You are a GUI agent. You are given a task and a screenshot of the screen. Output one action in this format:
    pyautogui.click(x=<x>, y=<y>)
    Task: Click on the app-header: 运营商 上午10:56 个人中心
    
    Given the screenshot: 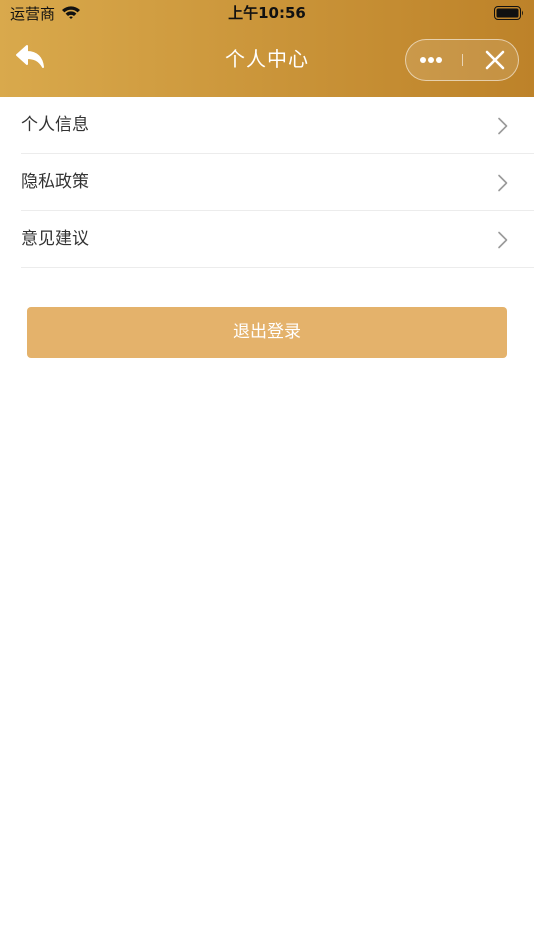 What is the action you would take?
    pyautogui.click(x=267, y=48)
    